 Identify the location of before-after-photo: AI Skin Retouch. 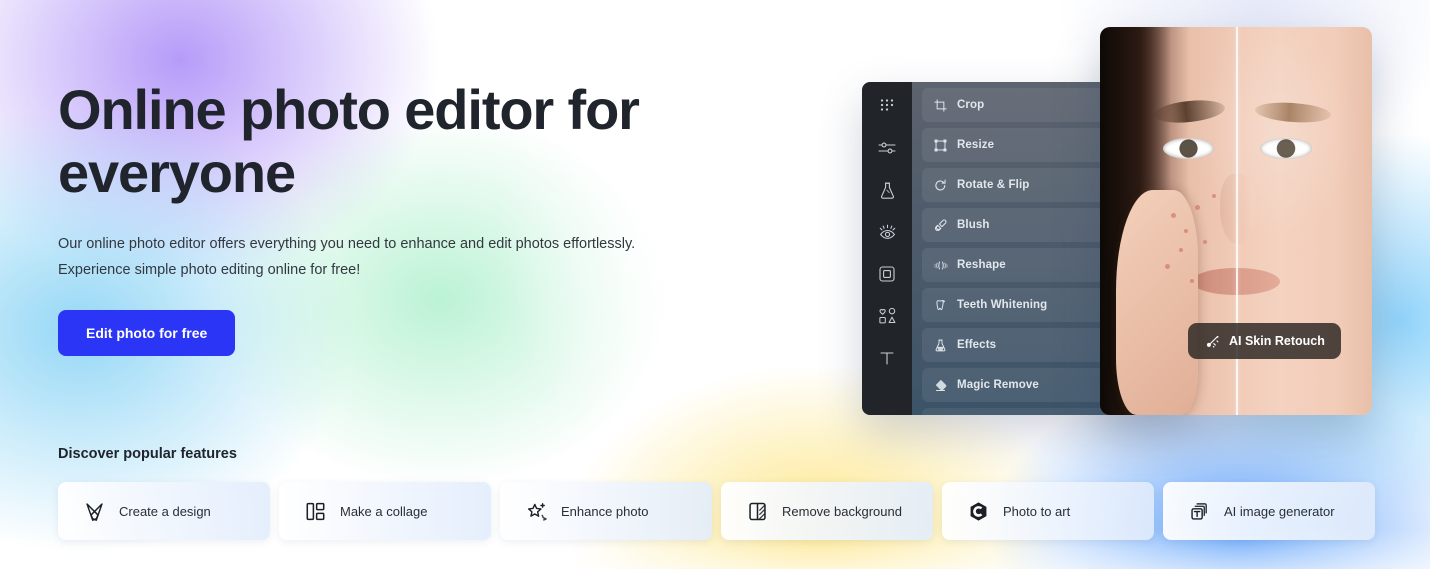
(1236, 221).